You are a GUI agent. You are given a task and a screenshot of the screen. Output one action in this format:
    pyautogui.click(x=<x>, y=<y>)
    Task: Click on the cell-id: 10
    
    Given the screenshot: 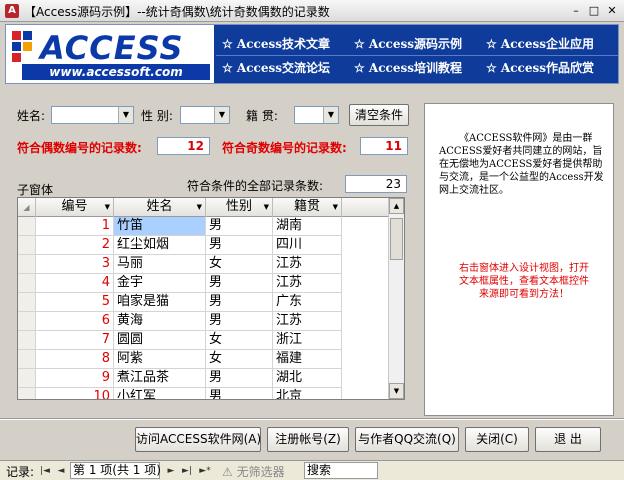 What is the action you would take?
    pyautogui.click(x=75, y=393)
    